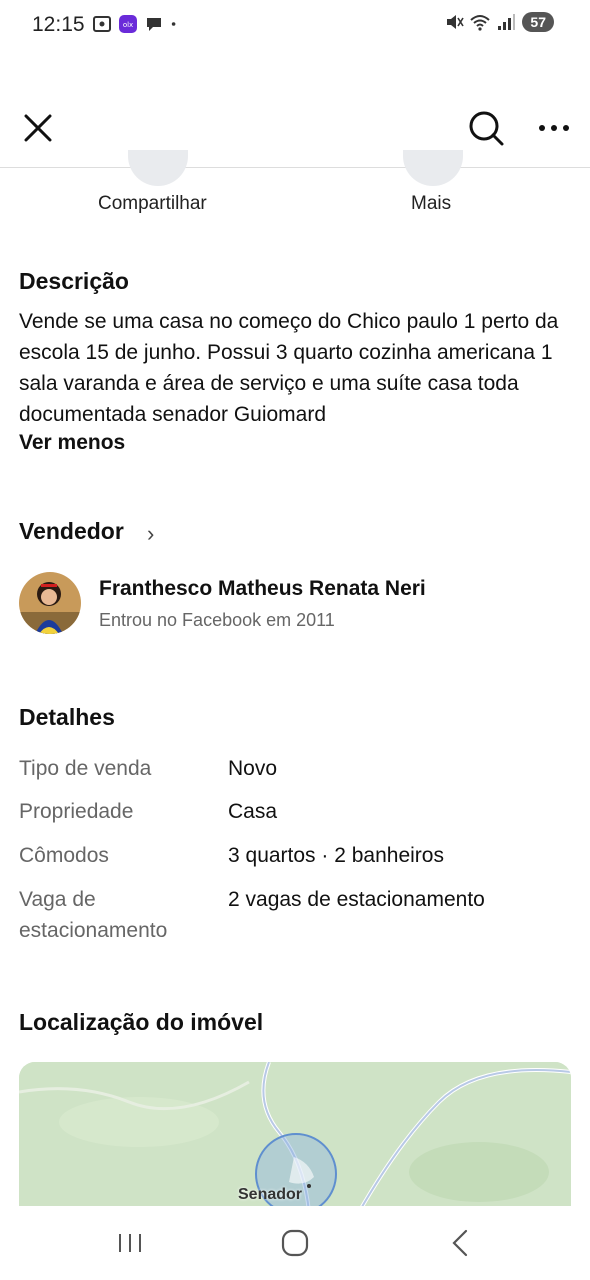  What do you see at coordinates (130, 1243) in the screenshot?
I see `recent-apps-icon` at bounding box center [130, 1243].